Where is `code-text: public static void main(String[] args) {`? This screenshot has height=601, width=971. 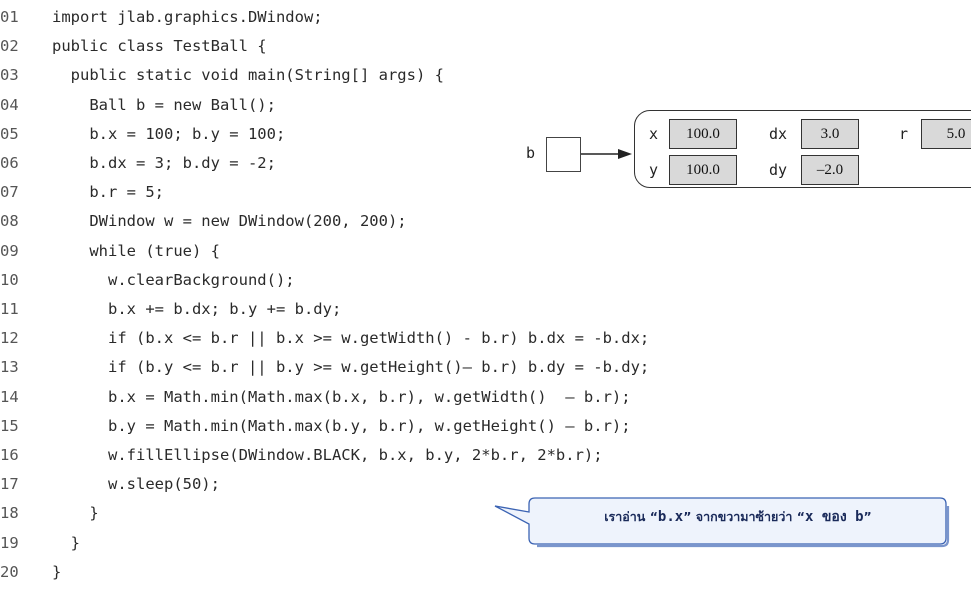 code-text: public static void main(String[] args) { is located at coordinates (248, 75).